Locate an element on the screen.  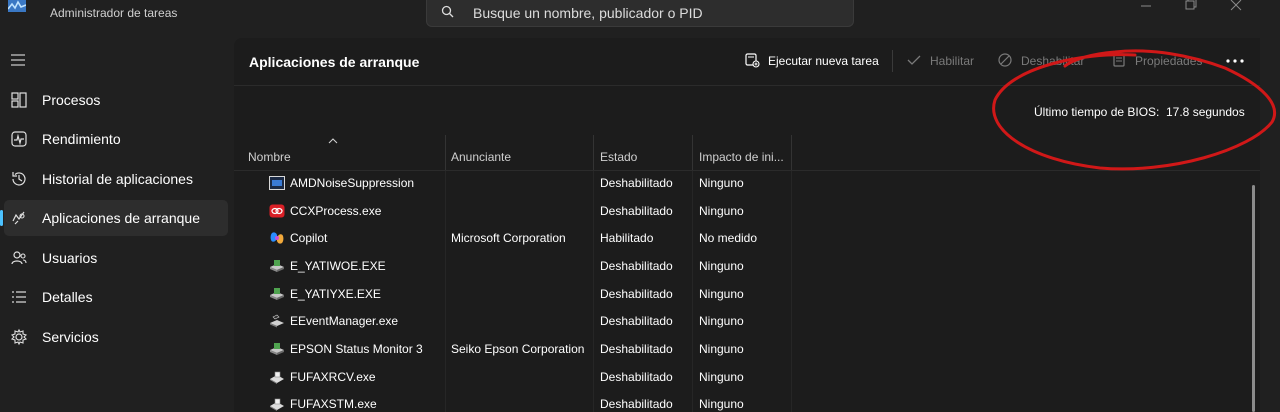
adobe-cc-icon is located at coordinates (277, 211).